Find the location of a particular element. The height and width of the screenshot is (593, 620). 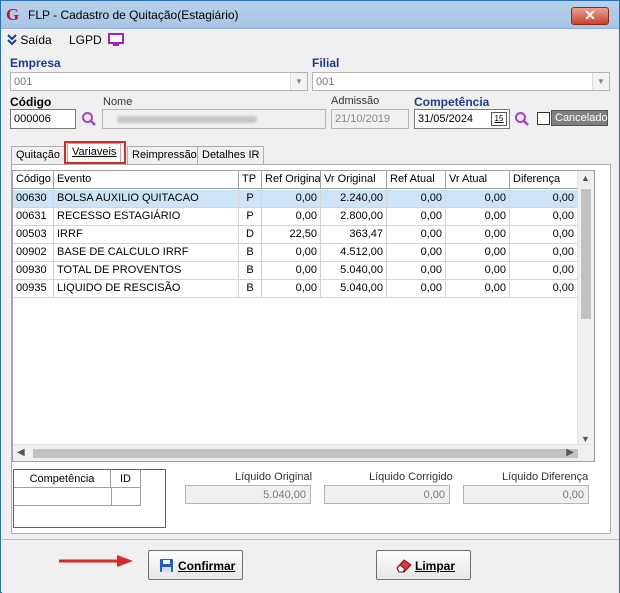

codigo-value: 000006 is located at coordinates (32, 119).